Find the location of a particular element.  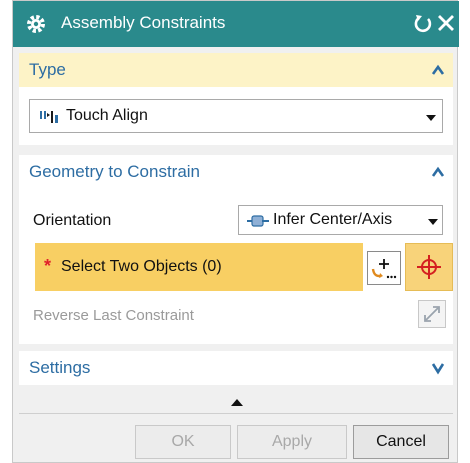

orientation-label: Orientation is located at coordinates (72, 220).